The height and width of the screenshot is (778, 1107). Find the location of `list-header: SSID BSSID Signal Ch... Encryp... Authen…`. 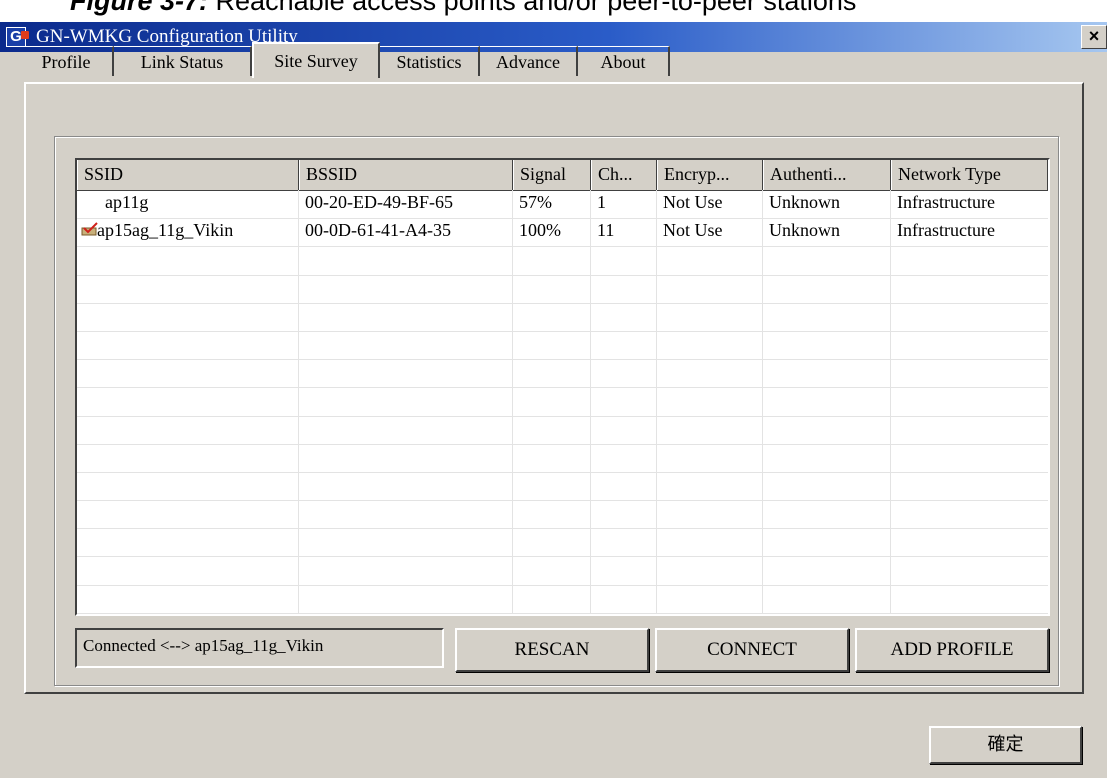

list-header: SSID BSSID Signal Ch... Encryp... Authen… is located at coordinates (562, 175).